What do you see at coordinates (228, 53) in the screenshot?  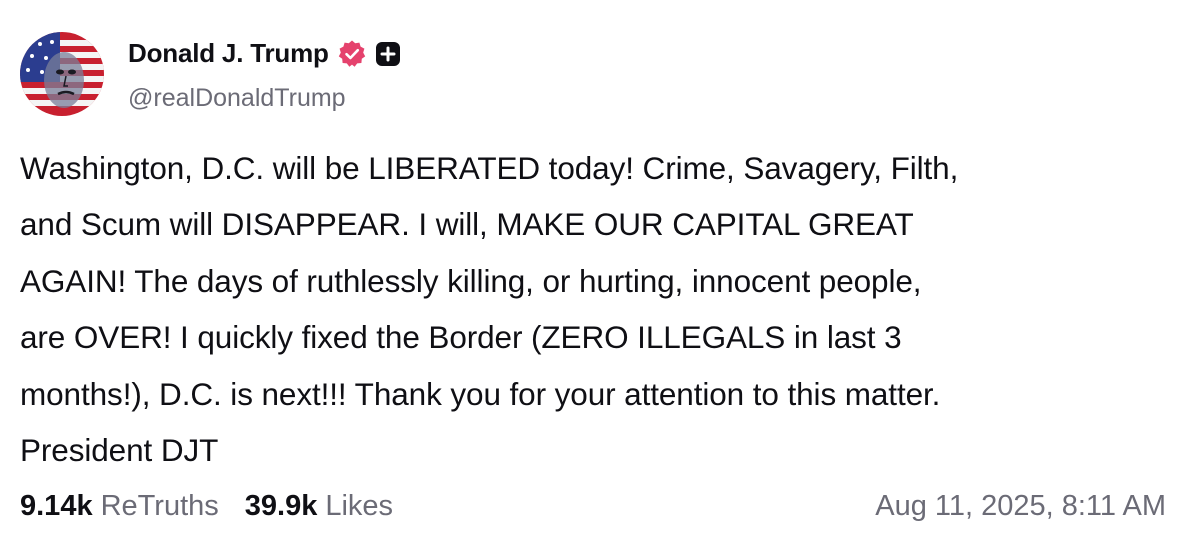 I see `author-display-name: Donald J. Trump` at bounding box center [228, 53].